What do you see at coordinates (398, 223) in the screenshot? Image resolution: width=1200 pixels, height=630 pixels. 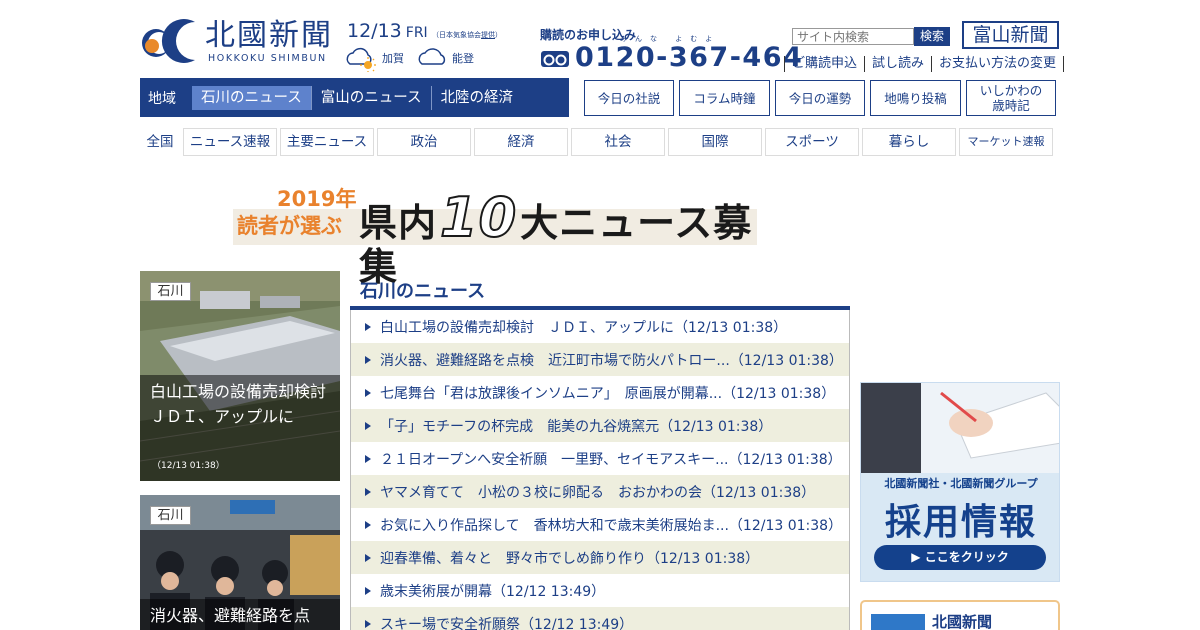 I see `banner-title-prefix: 県内` at bounding box center [398, 223].